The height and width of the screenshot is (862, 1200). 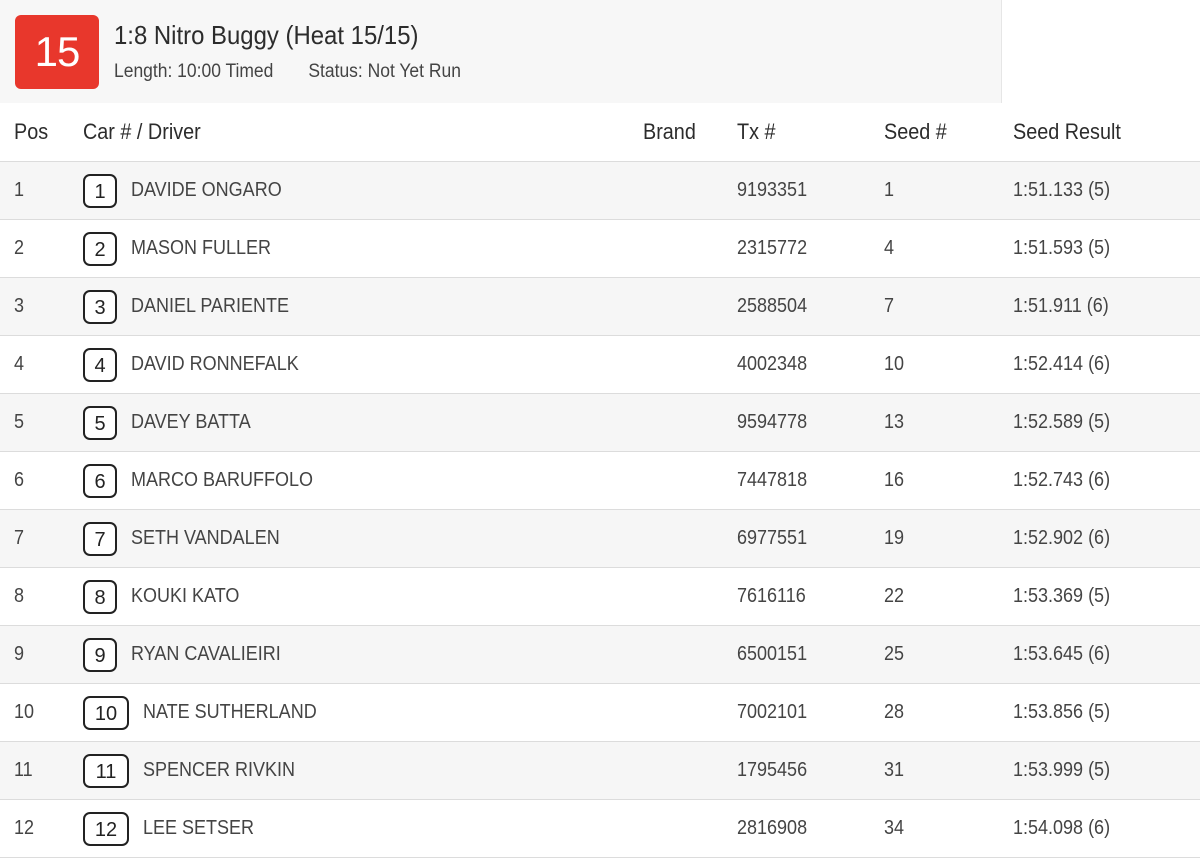 I want to click on car-driver-cell: 11 SPENCER RIVKIN, so click(x=363, y=770).